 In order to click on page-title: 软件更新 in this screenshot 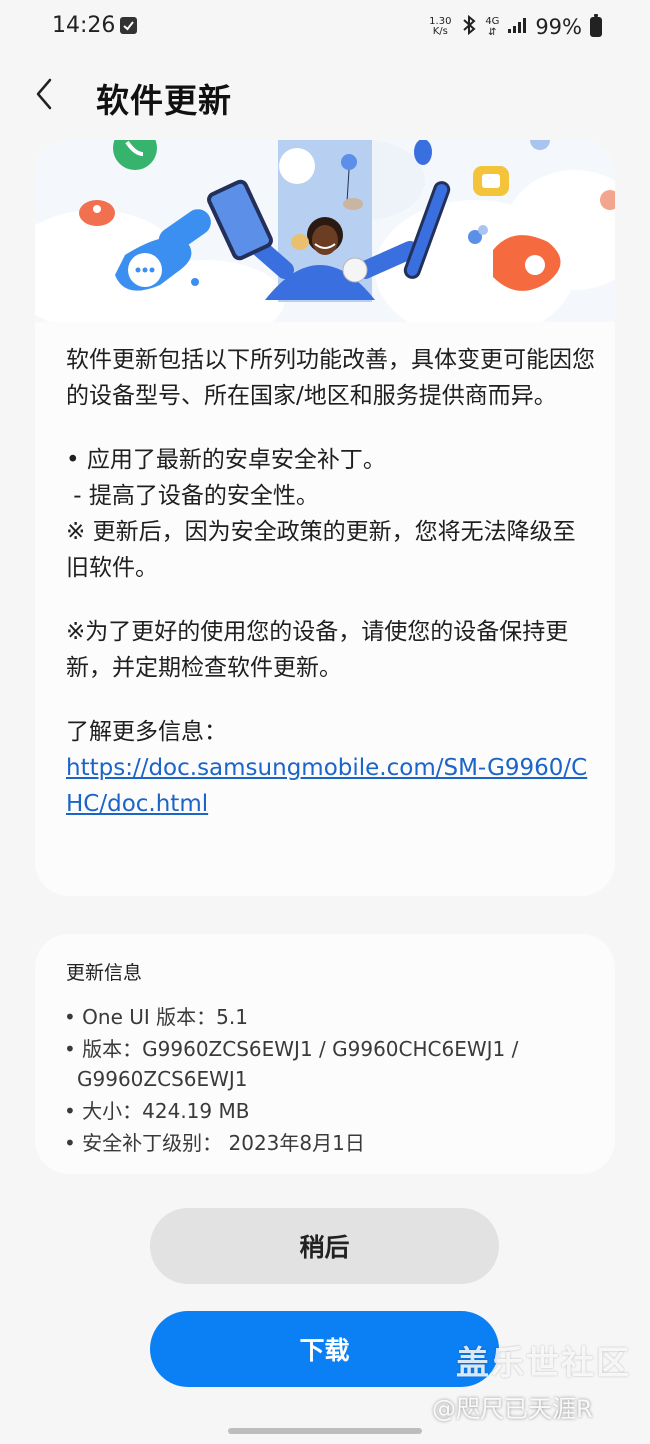, I will do `click(164, 100)`.